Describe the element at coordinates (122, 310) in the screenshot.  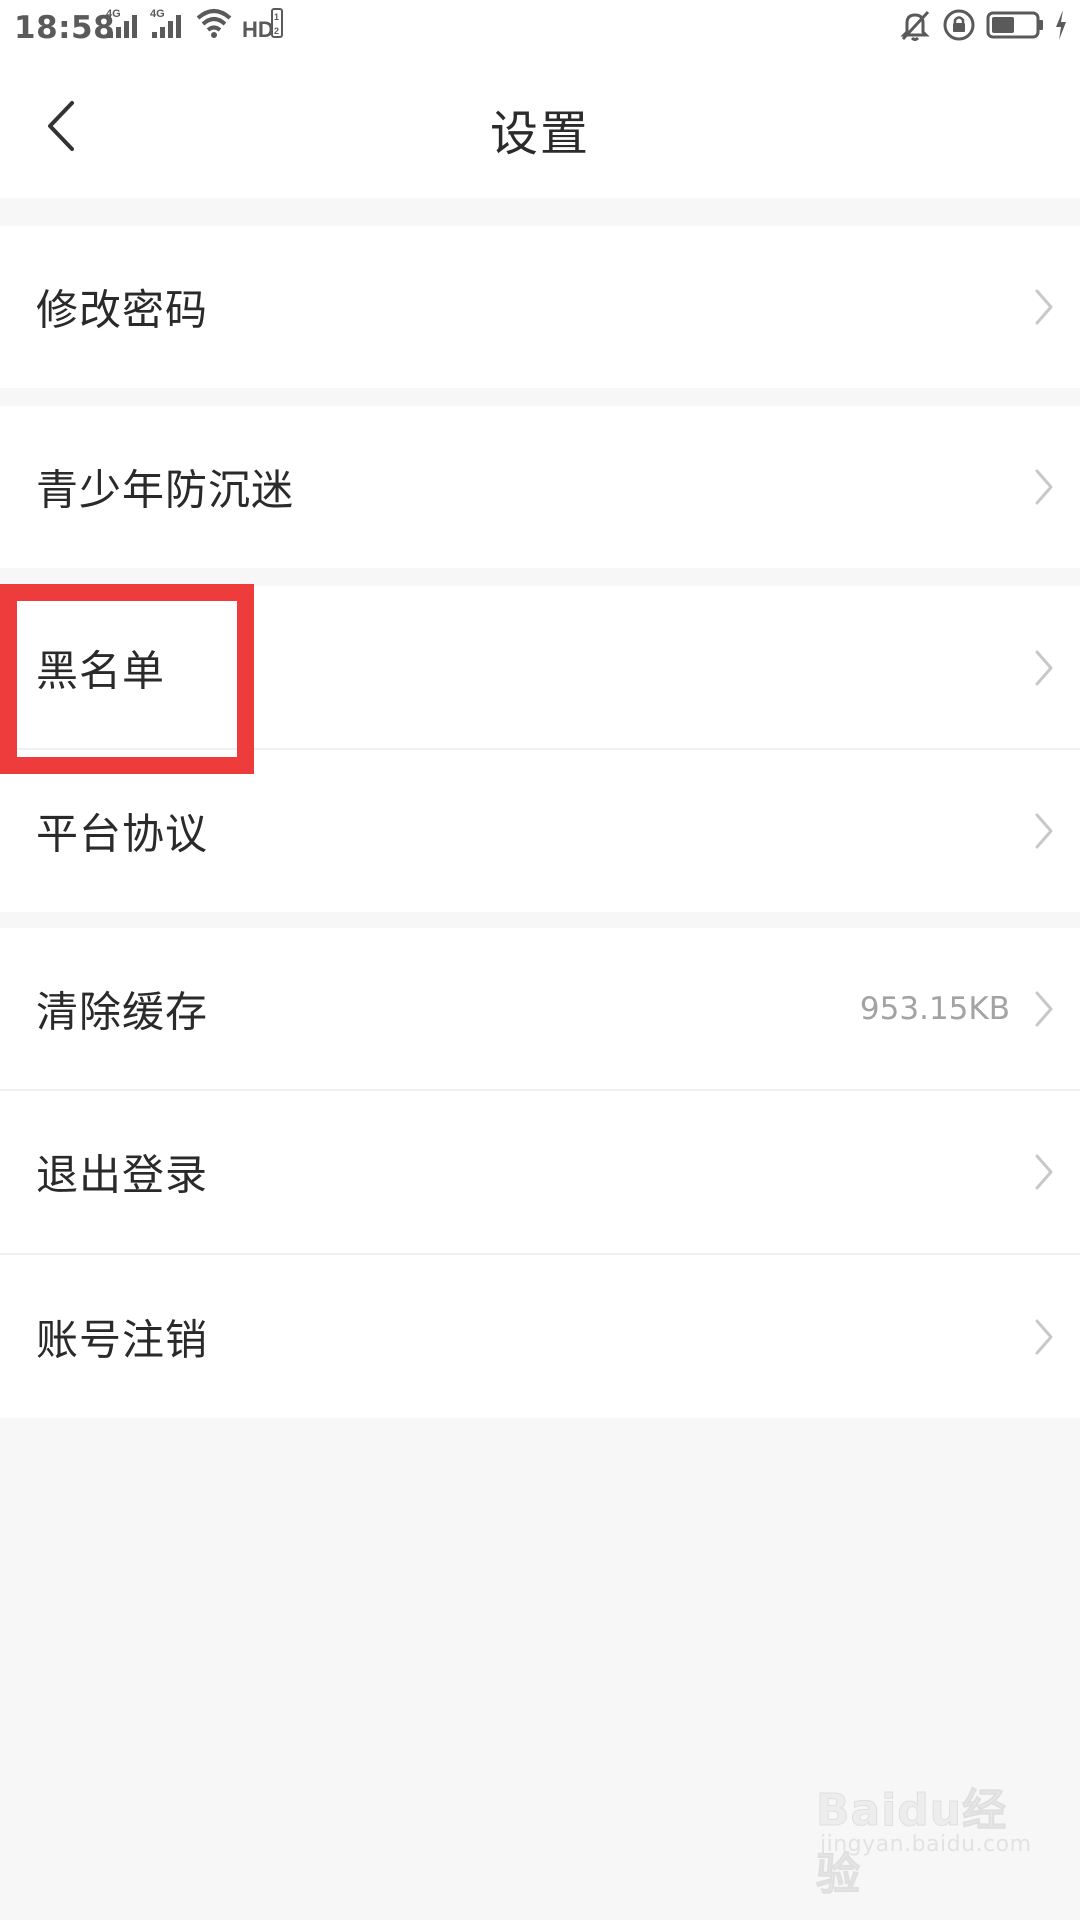
I see `row-label: 修改密码` at that location.